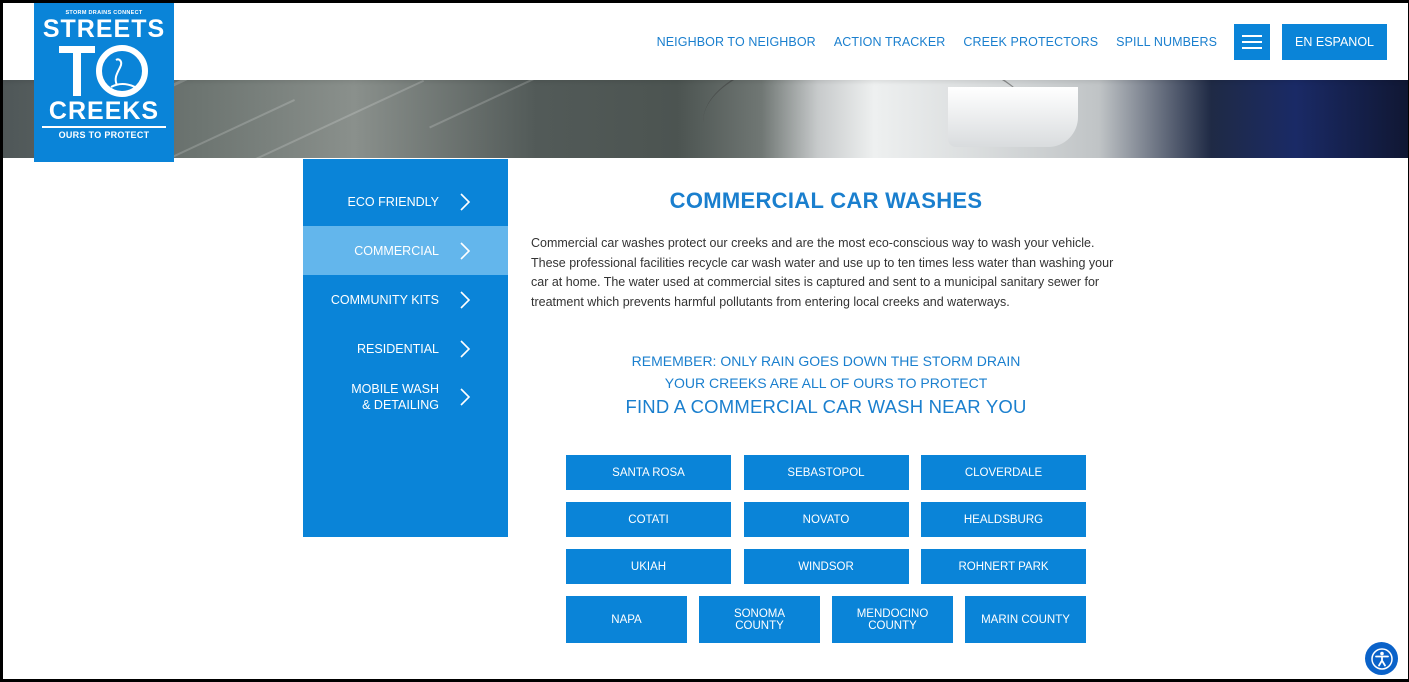 Image resolution: width=1409 pixels, height=682 pixels. I want to click on logo-to-heron-icon, so click(104, 71).